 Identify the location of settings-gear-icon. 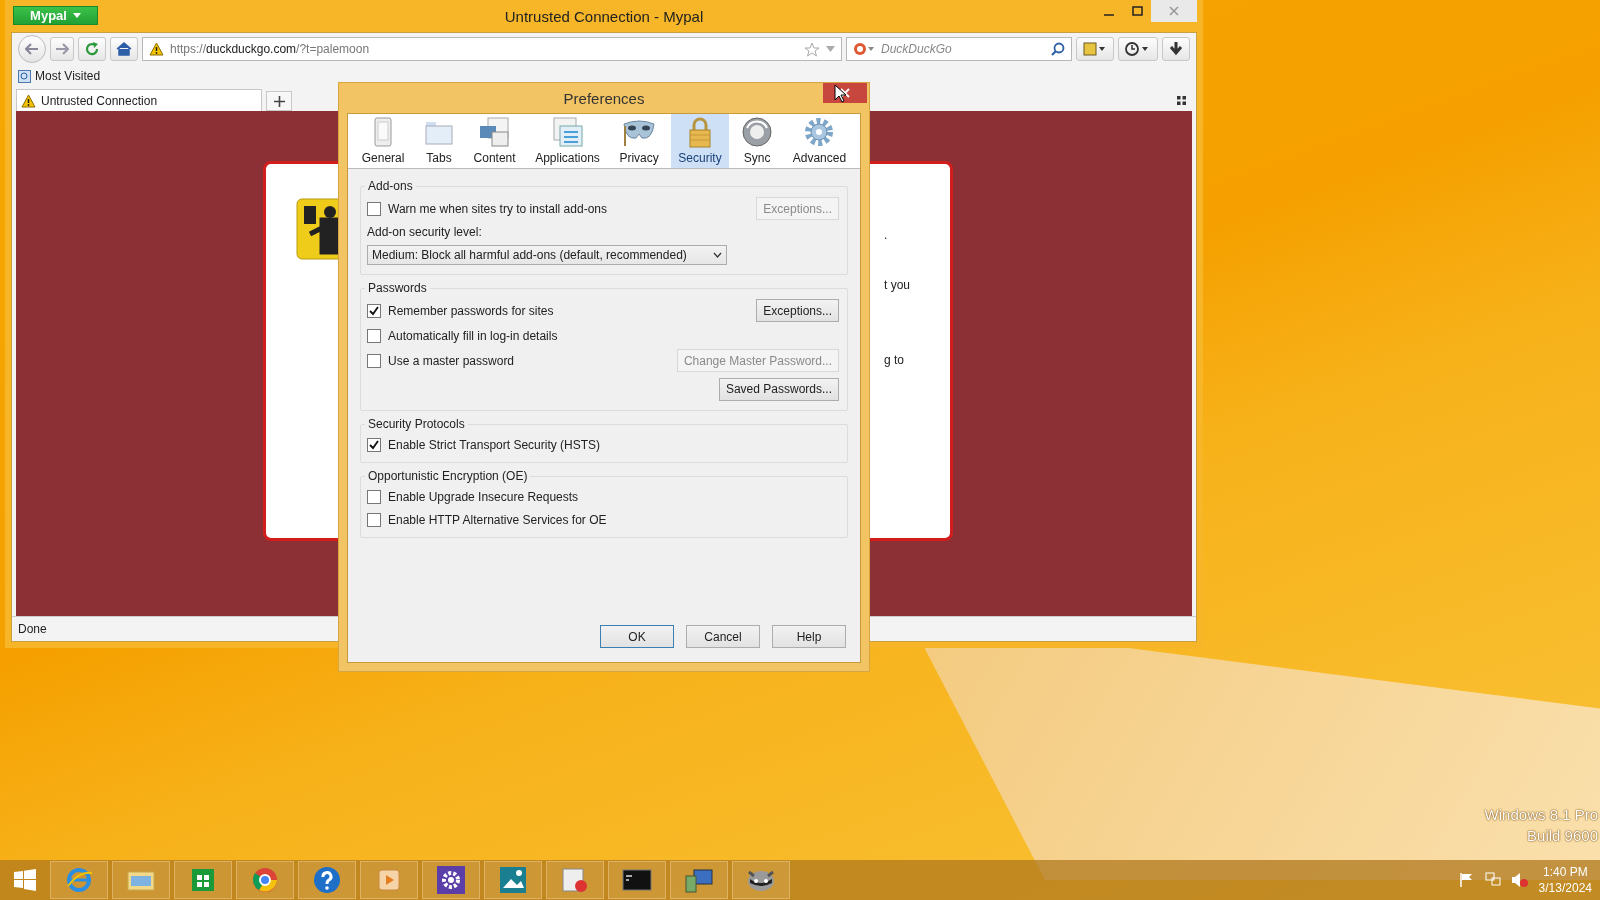
(451, 880).